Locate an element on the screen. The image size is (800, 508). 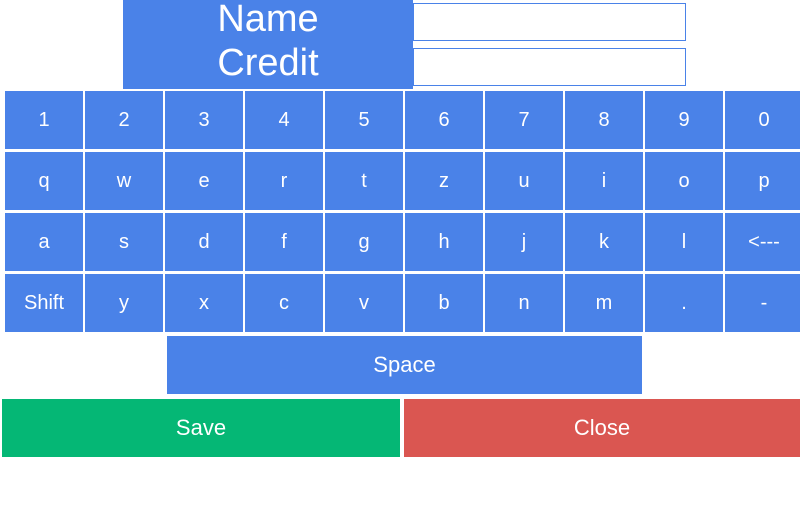
key-u: u is located at coordinates (524, 181).